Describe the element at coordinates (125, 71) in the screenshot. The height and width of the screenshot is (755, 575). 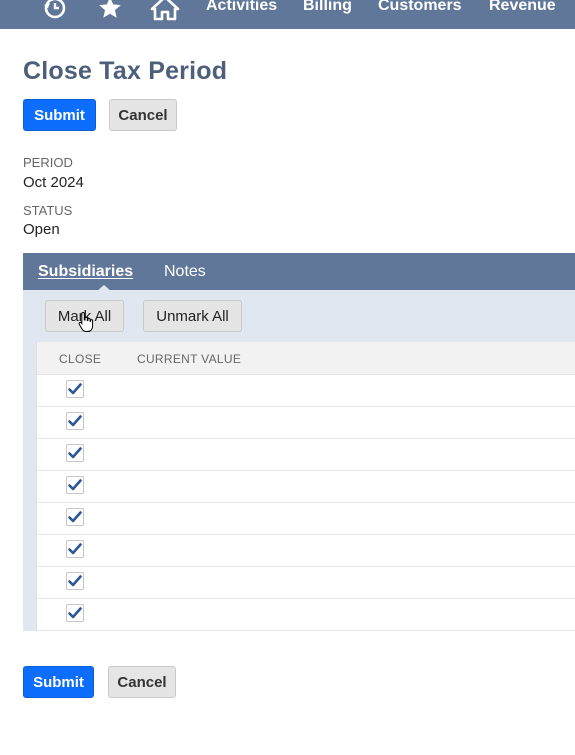
I see `page-title: Close Tax Period` at that location.